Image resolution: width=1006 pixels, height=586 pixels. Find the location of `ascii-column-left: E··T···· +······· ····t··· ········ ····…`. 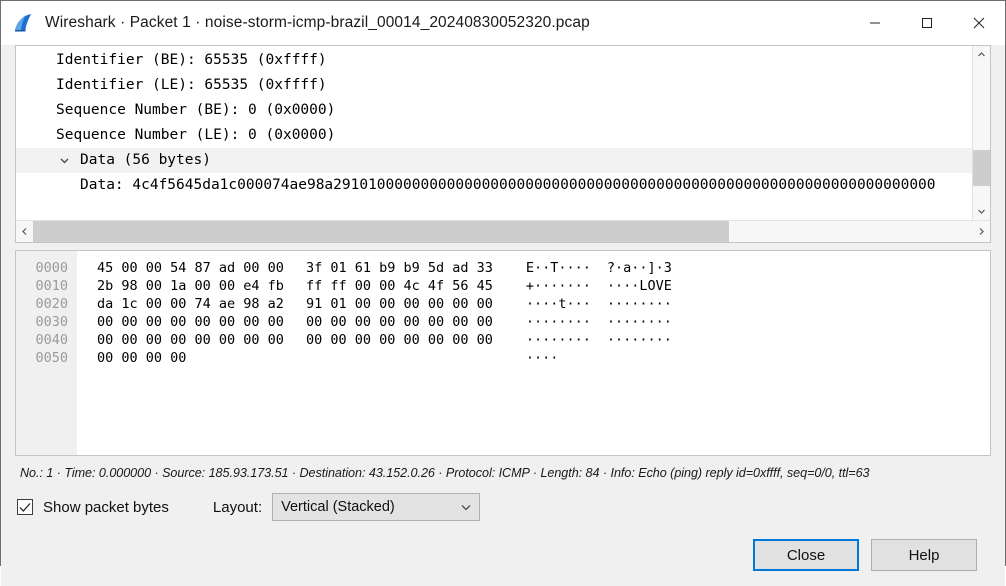

ascii-column-left: E··T···· +······· ····t··· ········ ····… is located at coordinates (542, 353).